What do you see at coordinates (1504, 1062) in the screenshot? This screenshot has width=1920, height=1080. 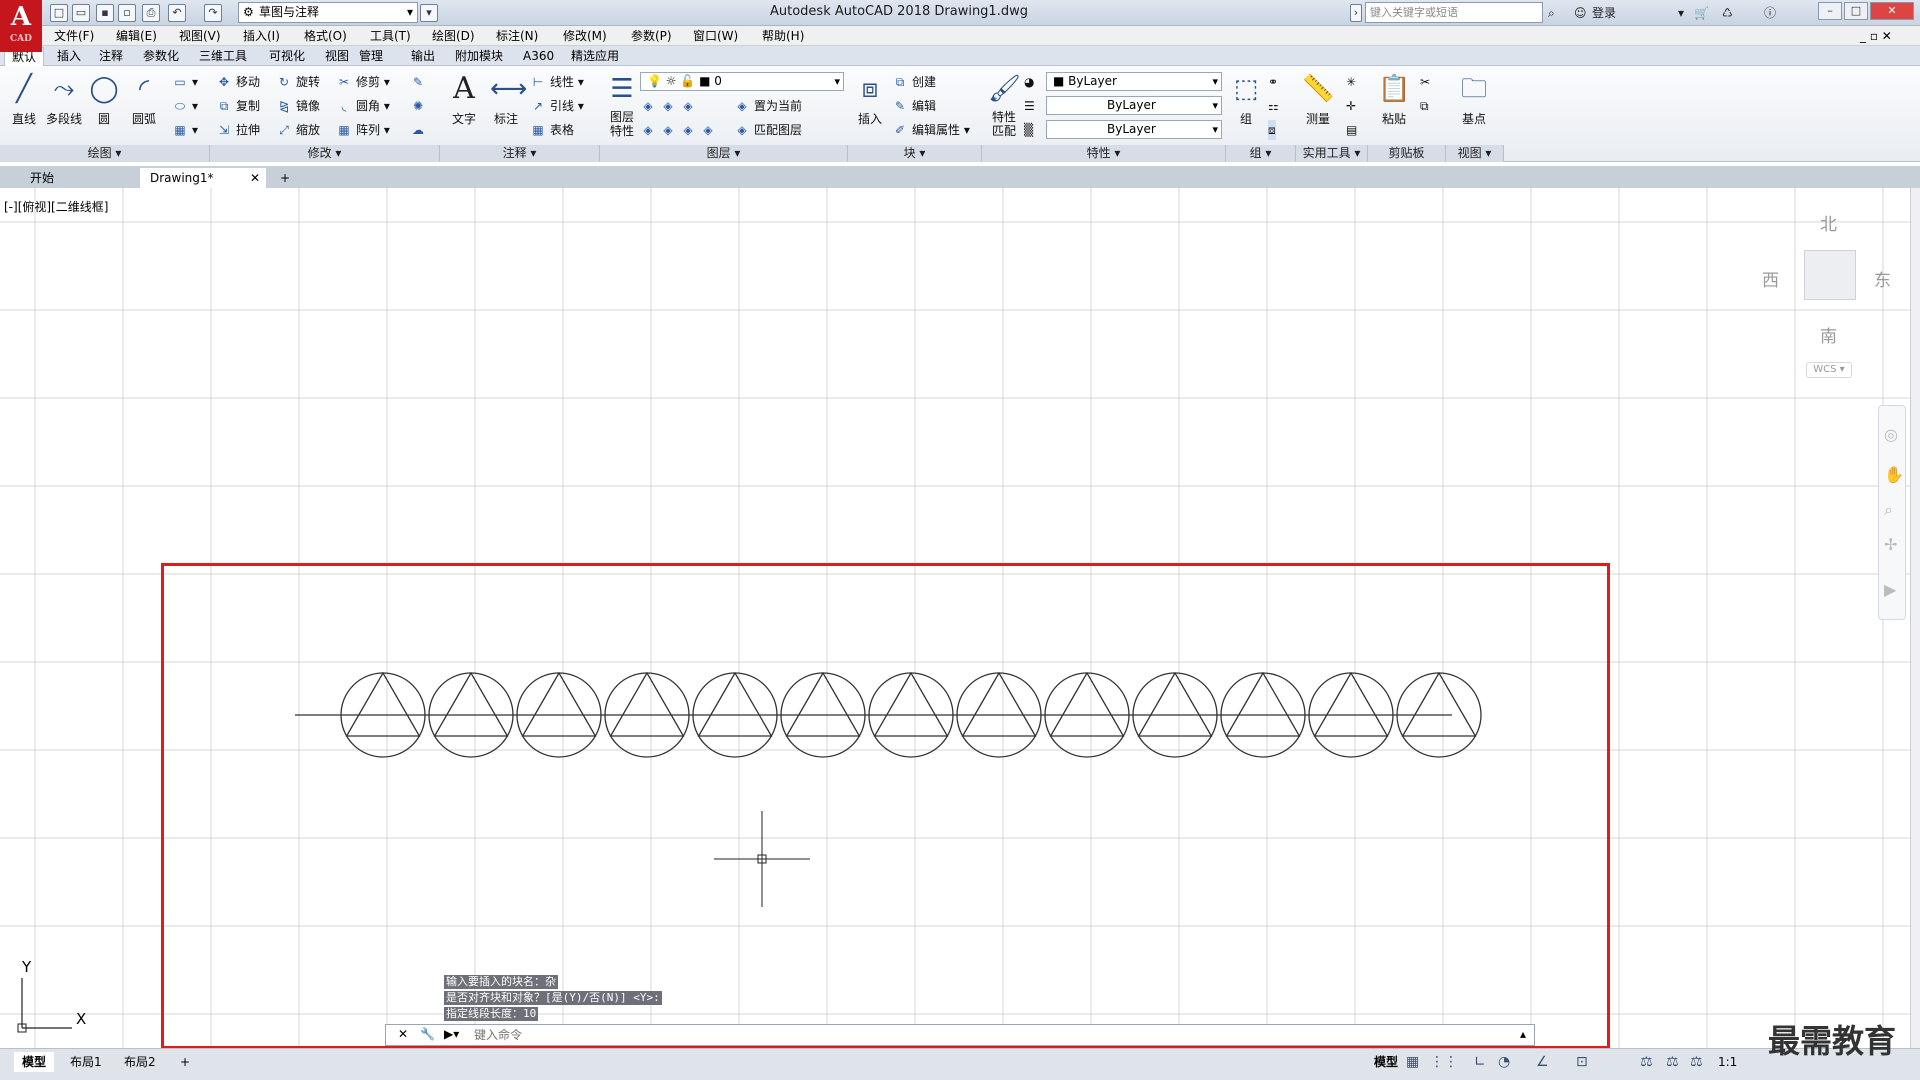 I see `polar-icon: ◔` at bounding box center [1504, 1062].